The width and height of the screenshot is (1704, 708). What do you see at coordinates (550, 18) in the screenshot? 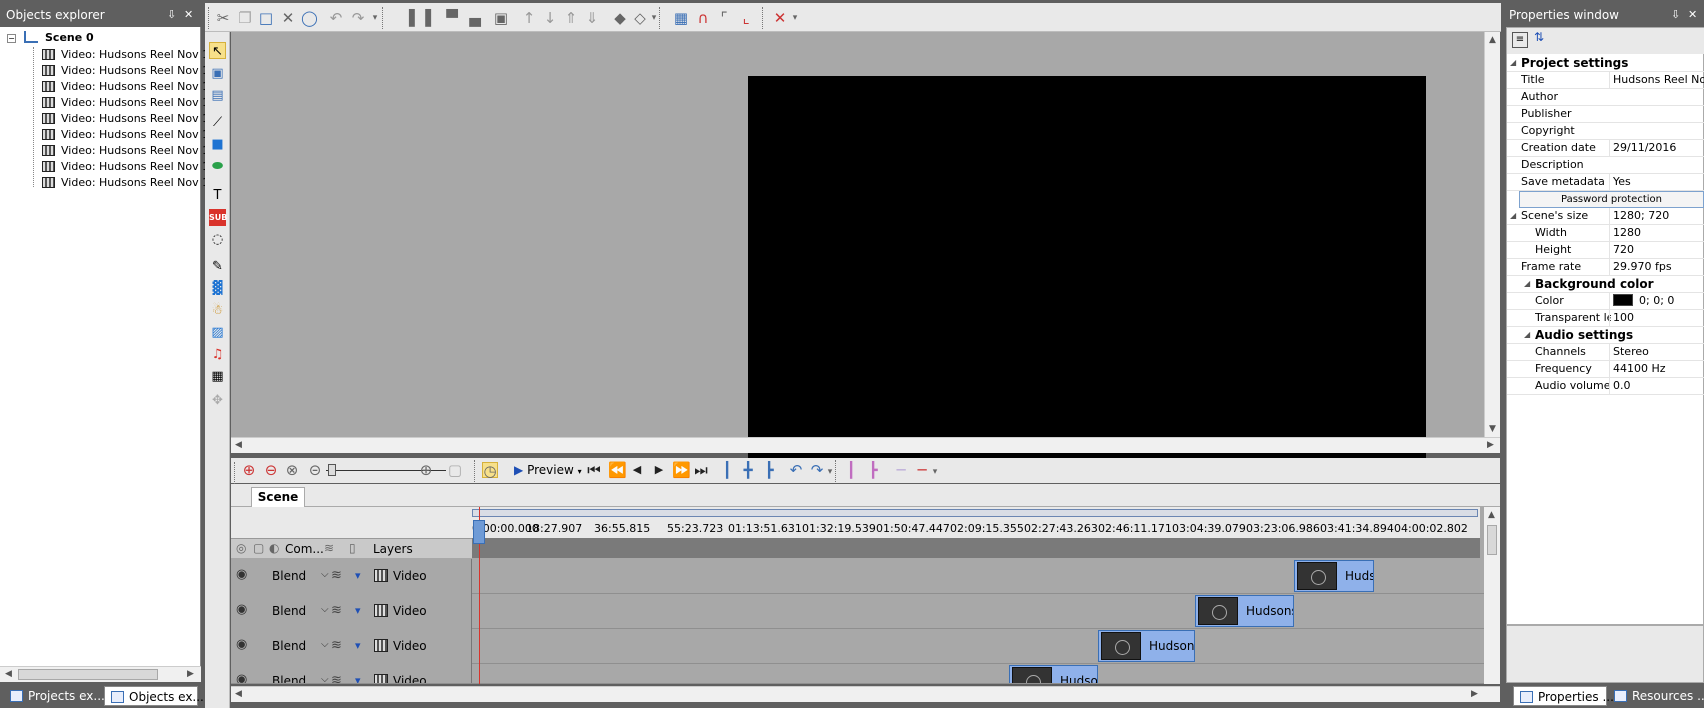
I see `move-down-icon: ↓` at bounding box center [550, 18].